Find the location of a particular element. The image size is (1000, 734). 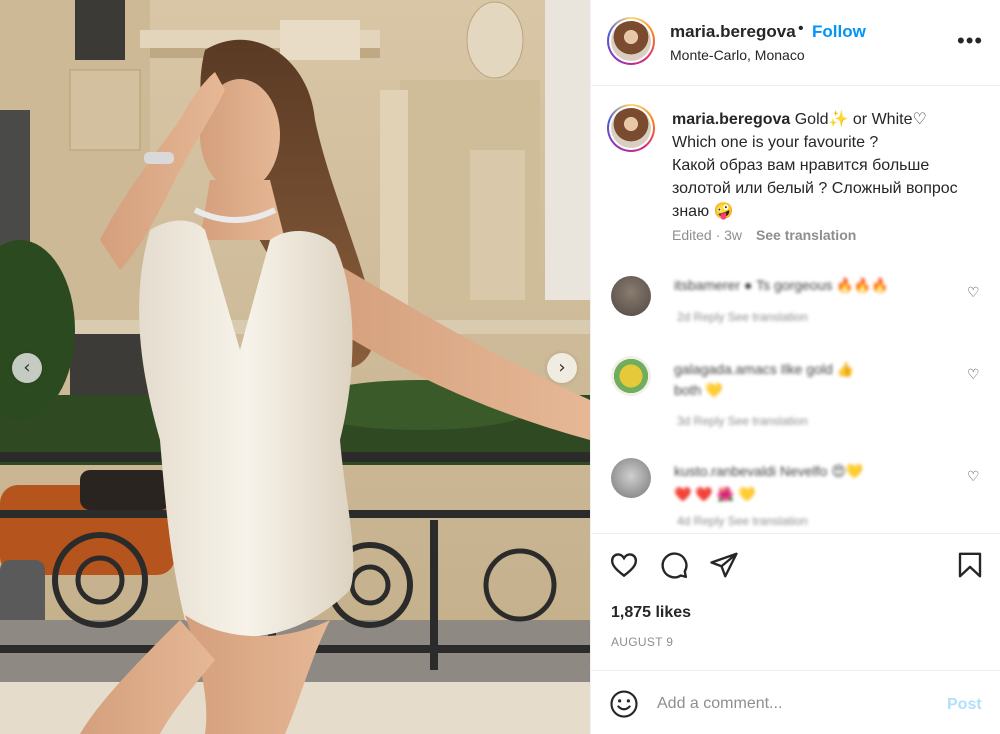

post-actions: 1,875 likes AUGUST 9 is located at coordinates (795, 598).